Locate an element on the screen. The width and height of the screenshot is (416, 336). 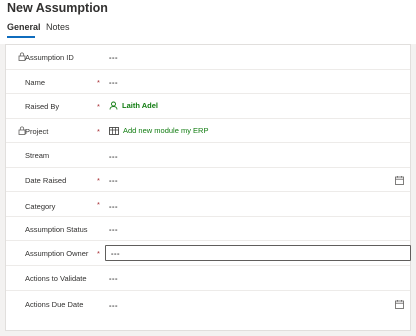
actions-due-date-label: Actions Due Date is located at coordinates (54, 304).